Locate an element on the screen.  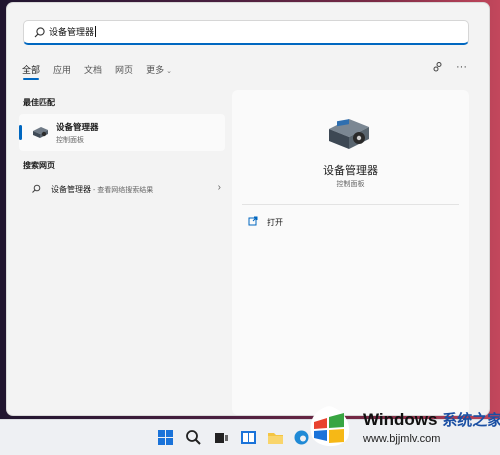
tab-more-label: 更多 is located at coordinates (155, 70).